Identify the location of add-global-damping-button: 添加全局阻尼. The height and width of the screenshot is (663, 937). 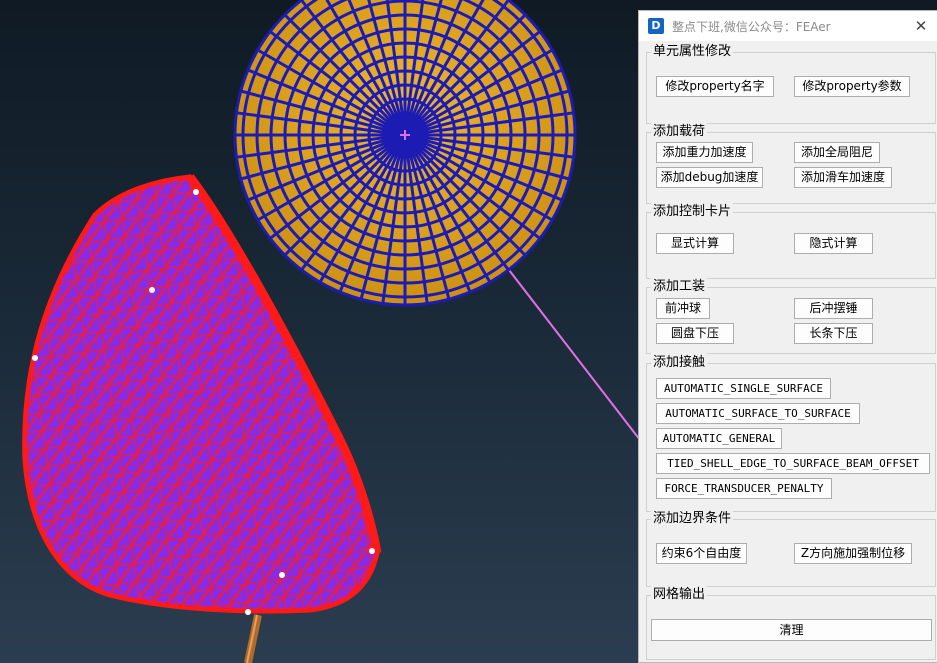
(837, 152).